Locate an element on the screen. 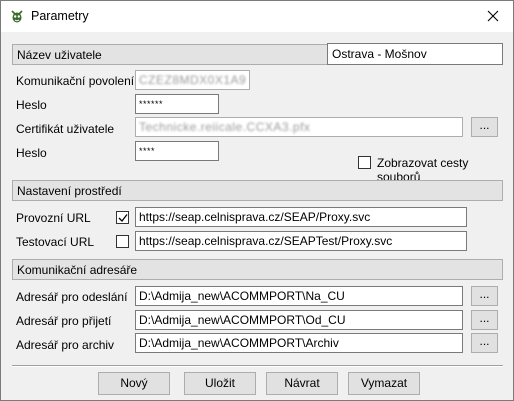  odeslani-path-field: D:\Admija_new\ACOMMPORT\Na_CU is located at coordinates (299, 296).